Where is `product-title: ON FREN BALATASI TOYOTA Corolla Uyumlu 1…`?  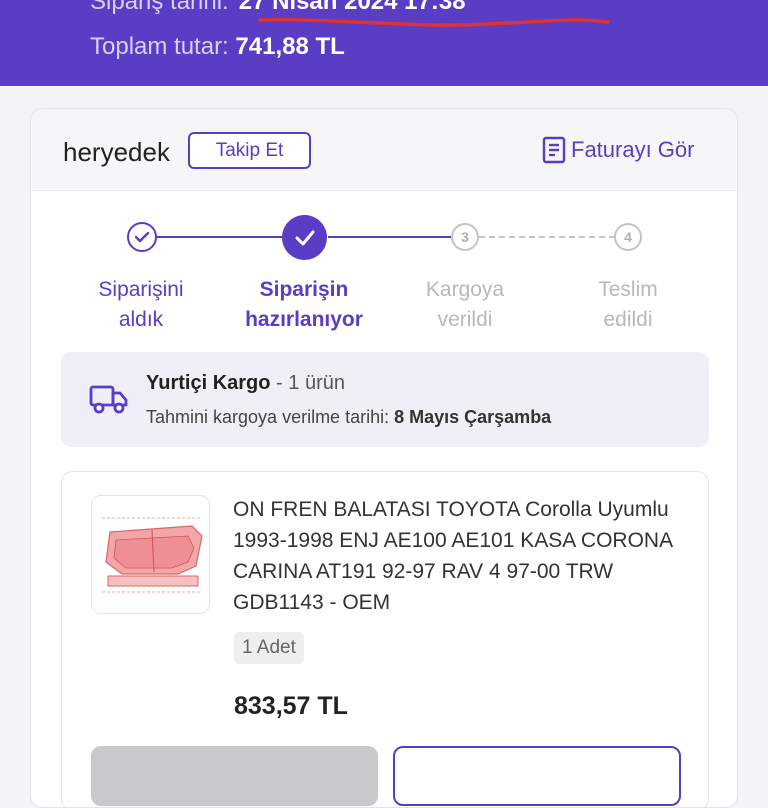 product-title: ON FREN BALATASI TOYOTA Corolla Uyumlu 1… is located at coordinates (463, 556).